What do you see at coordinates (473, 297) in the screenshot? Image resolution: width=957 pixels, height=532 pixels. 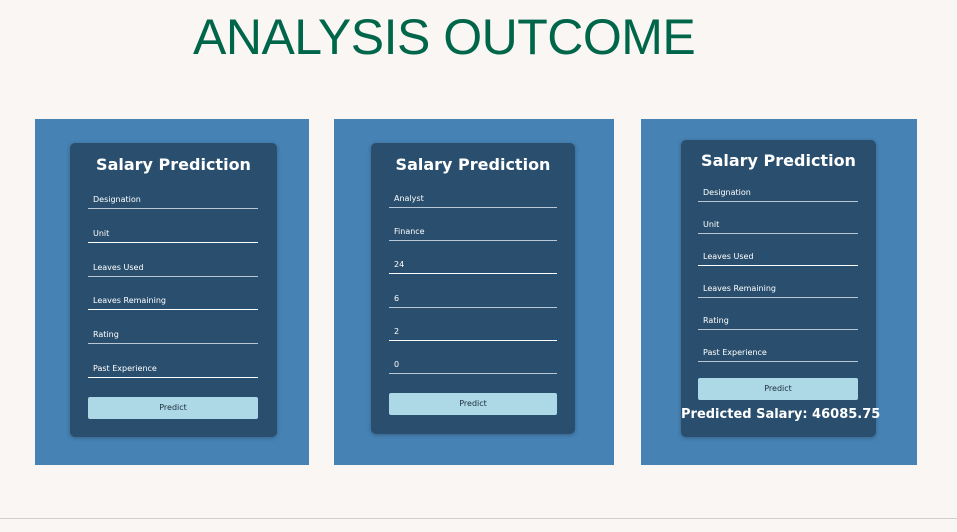 I see `leaves-remaining-field: 6` at bounding box center [473, 297].